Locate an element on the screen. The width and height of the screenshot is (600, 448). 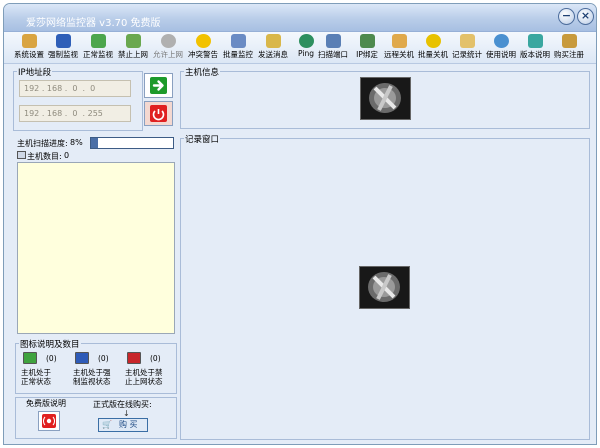
start-ip-field: 192 . 168 . 0 . 0 is located at coordinates (75, 88).